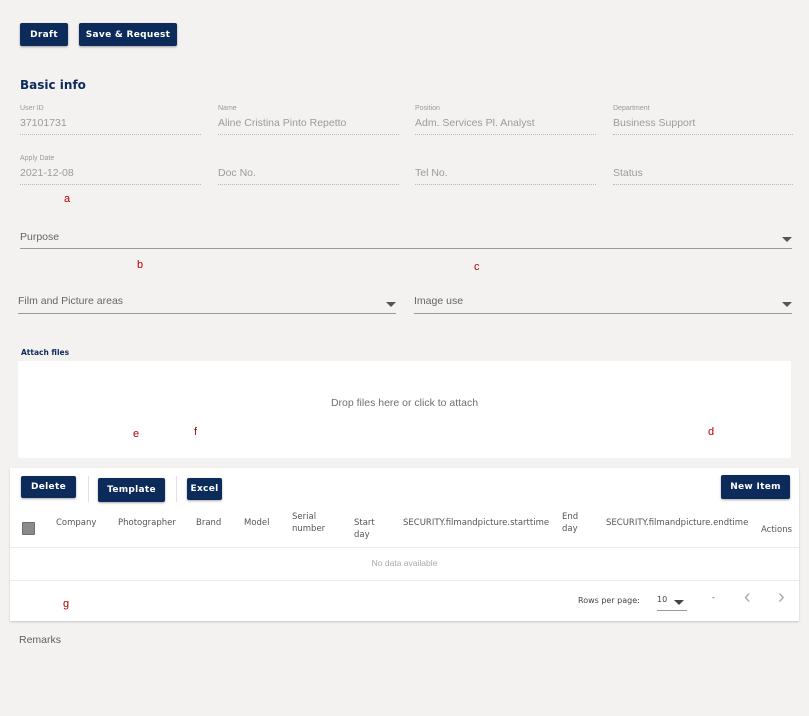 This screenshot has height=716, width=809. What do you see at coordinates (477, 267) in the screenshot?
I see `marker-c: c` at bounding box center [477, 267].